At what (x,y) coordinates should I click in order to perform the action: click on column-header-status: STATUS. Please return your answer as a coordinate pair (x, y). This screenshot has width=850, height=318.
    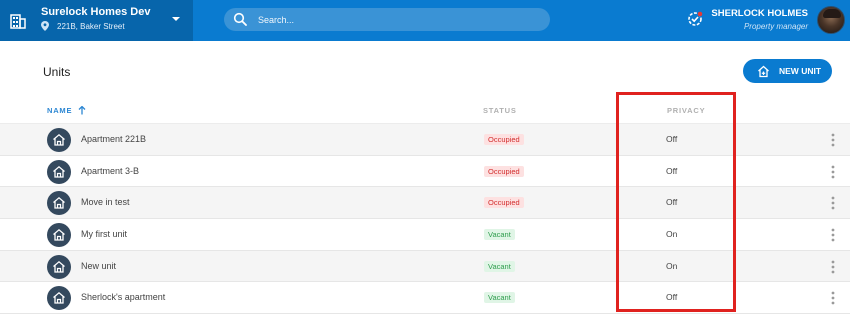
    Looking at the image, I should click on (500, 110).